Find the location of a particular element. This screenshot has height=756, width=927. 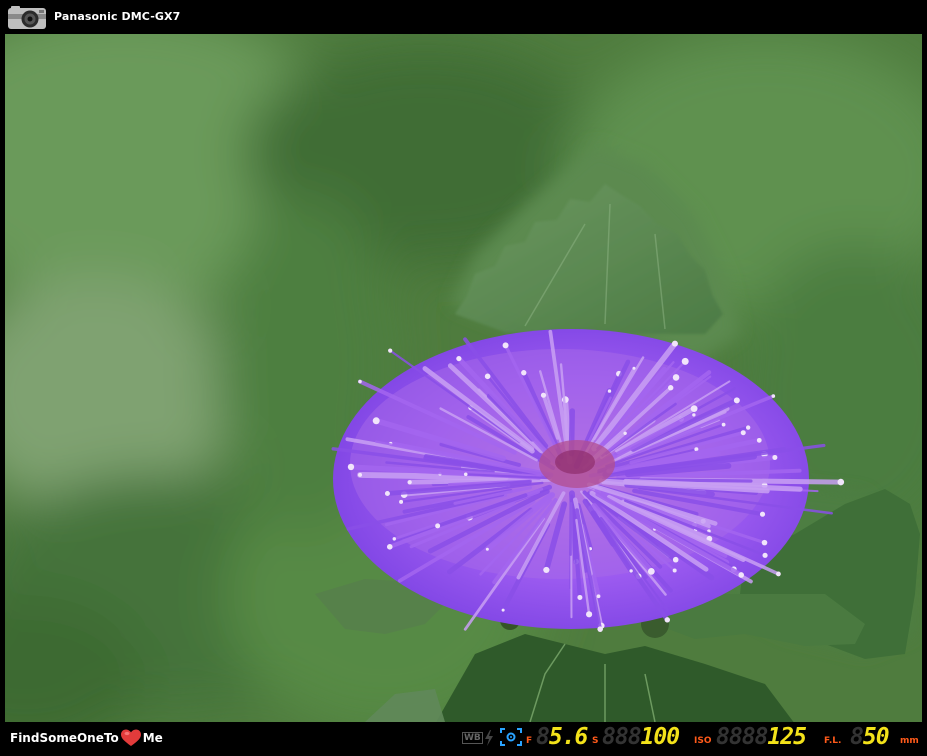

top-bar: Panasonic DMC-GX7 is located at coordinates (463, 17).